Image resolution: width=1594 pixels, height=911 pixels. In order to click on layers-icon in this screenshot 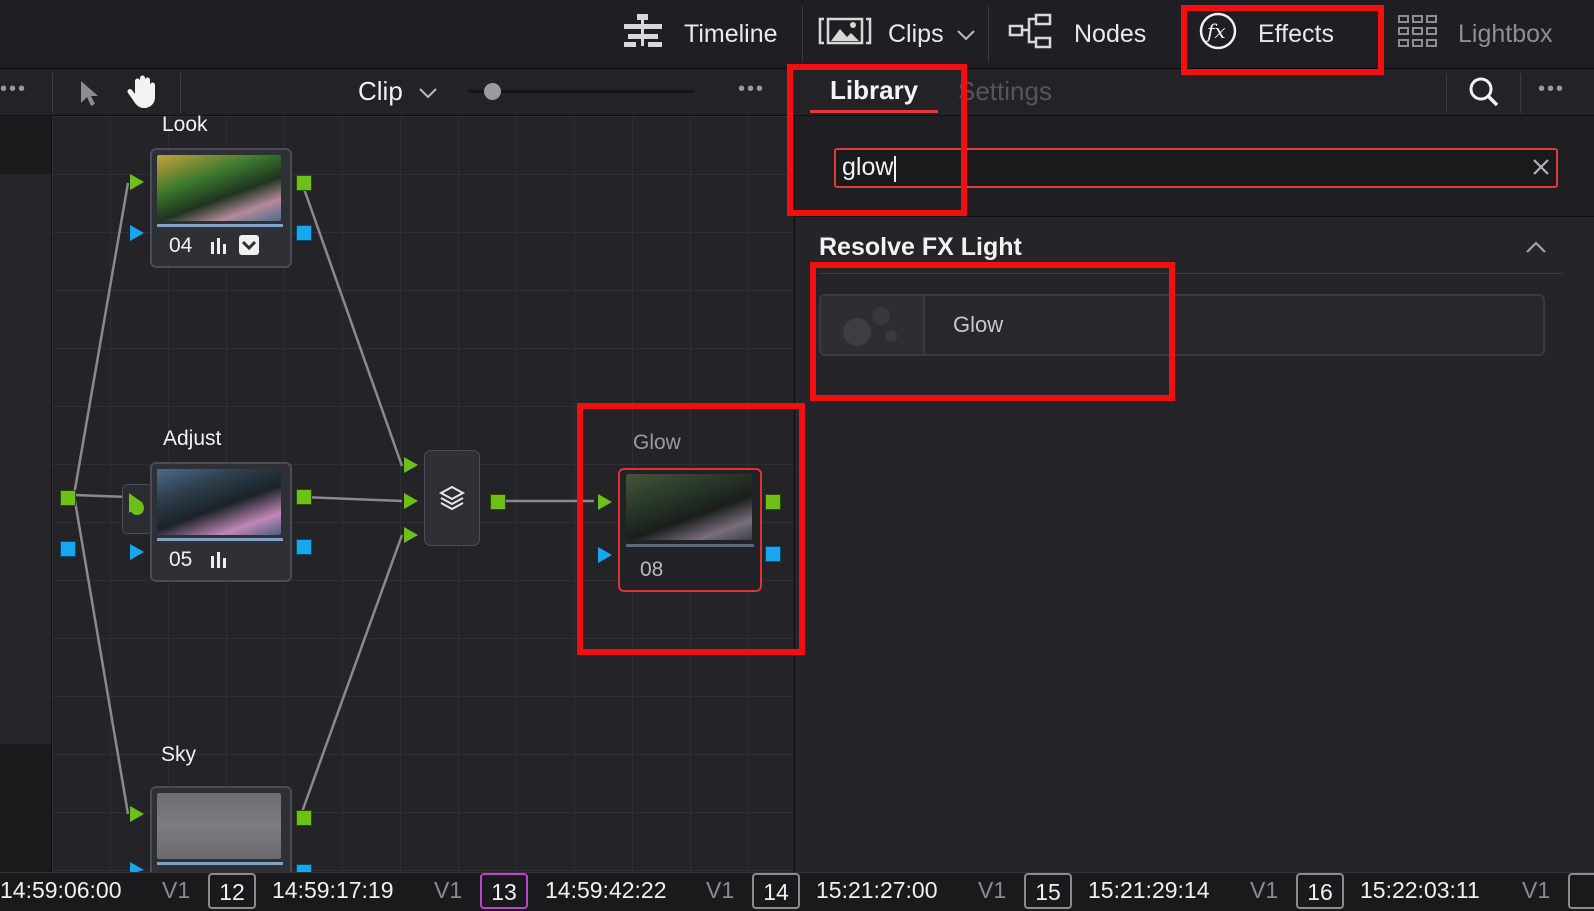, I will do `click(452, 500)`.